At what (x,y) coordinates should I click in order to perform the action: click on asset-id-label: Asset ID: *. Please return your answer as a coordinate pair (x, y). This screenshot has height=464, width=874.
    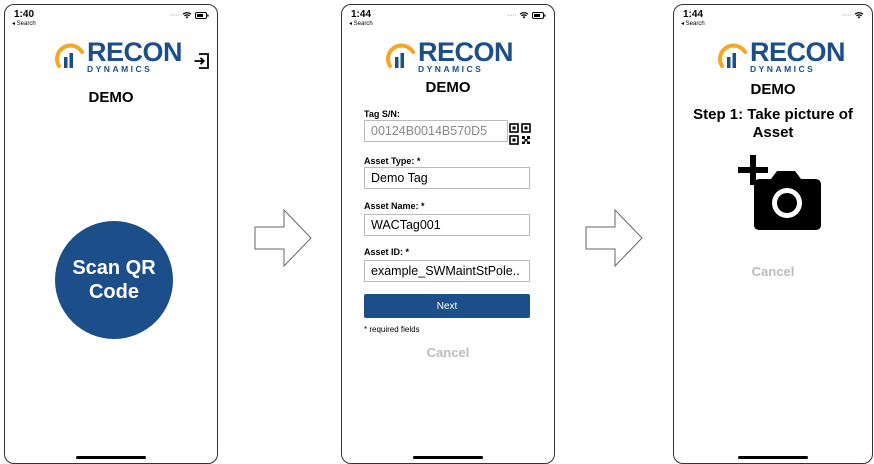
    Looking at the image, I should click on (387, 252).